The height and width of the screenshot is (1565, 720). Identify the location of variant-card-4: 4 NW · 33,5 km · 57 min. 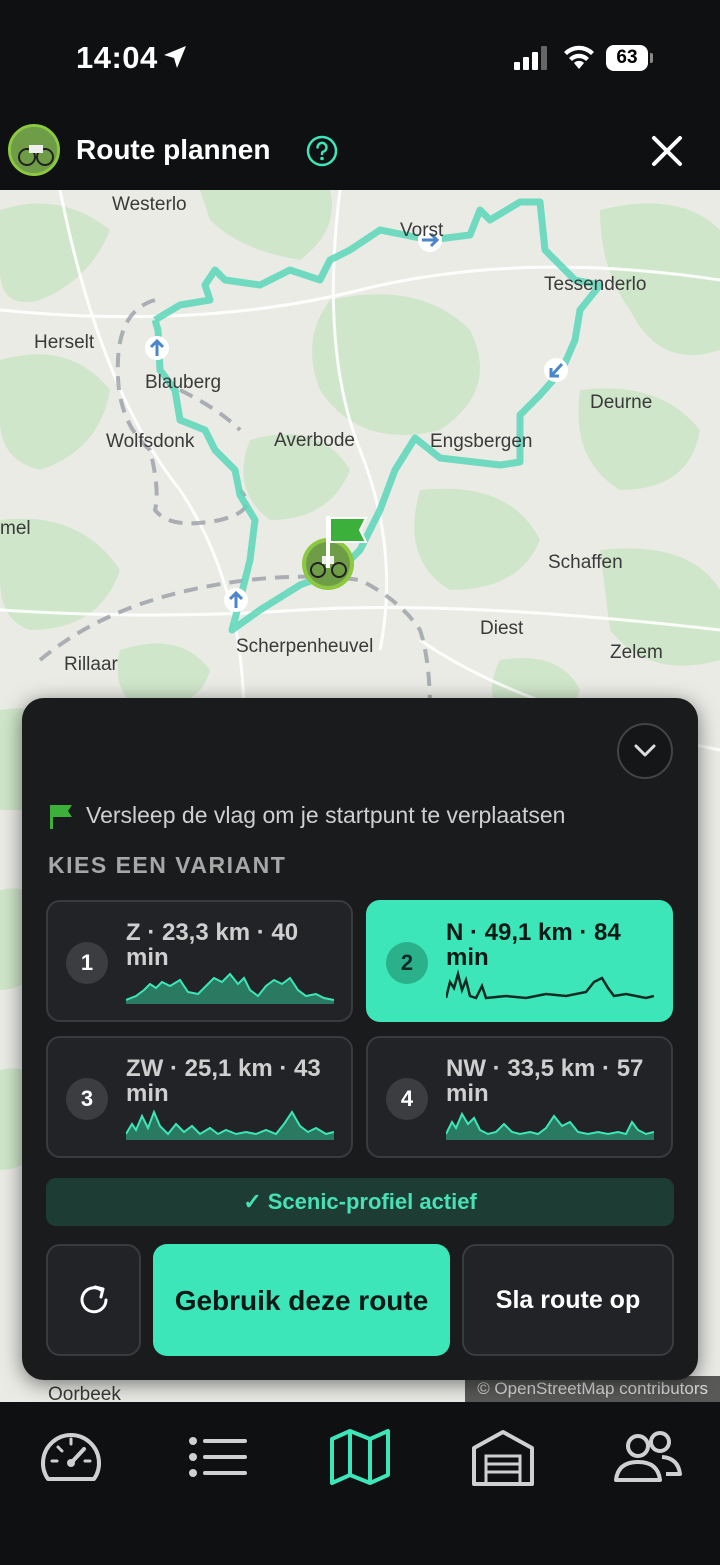
(519, 1097).